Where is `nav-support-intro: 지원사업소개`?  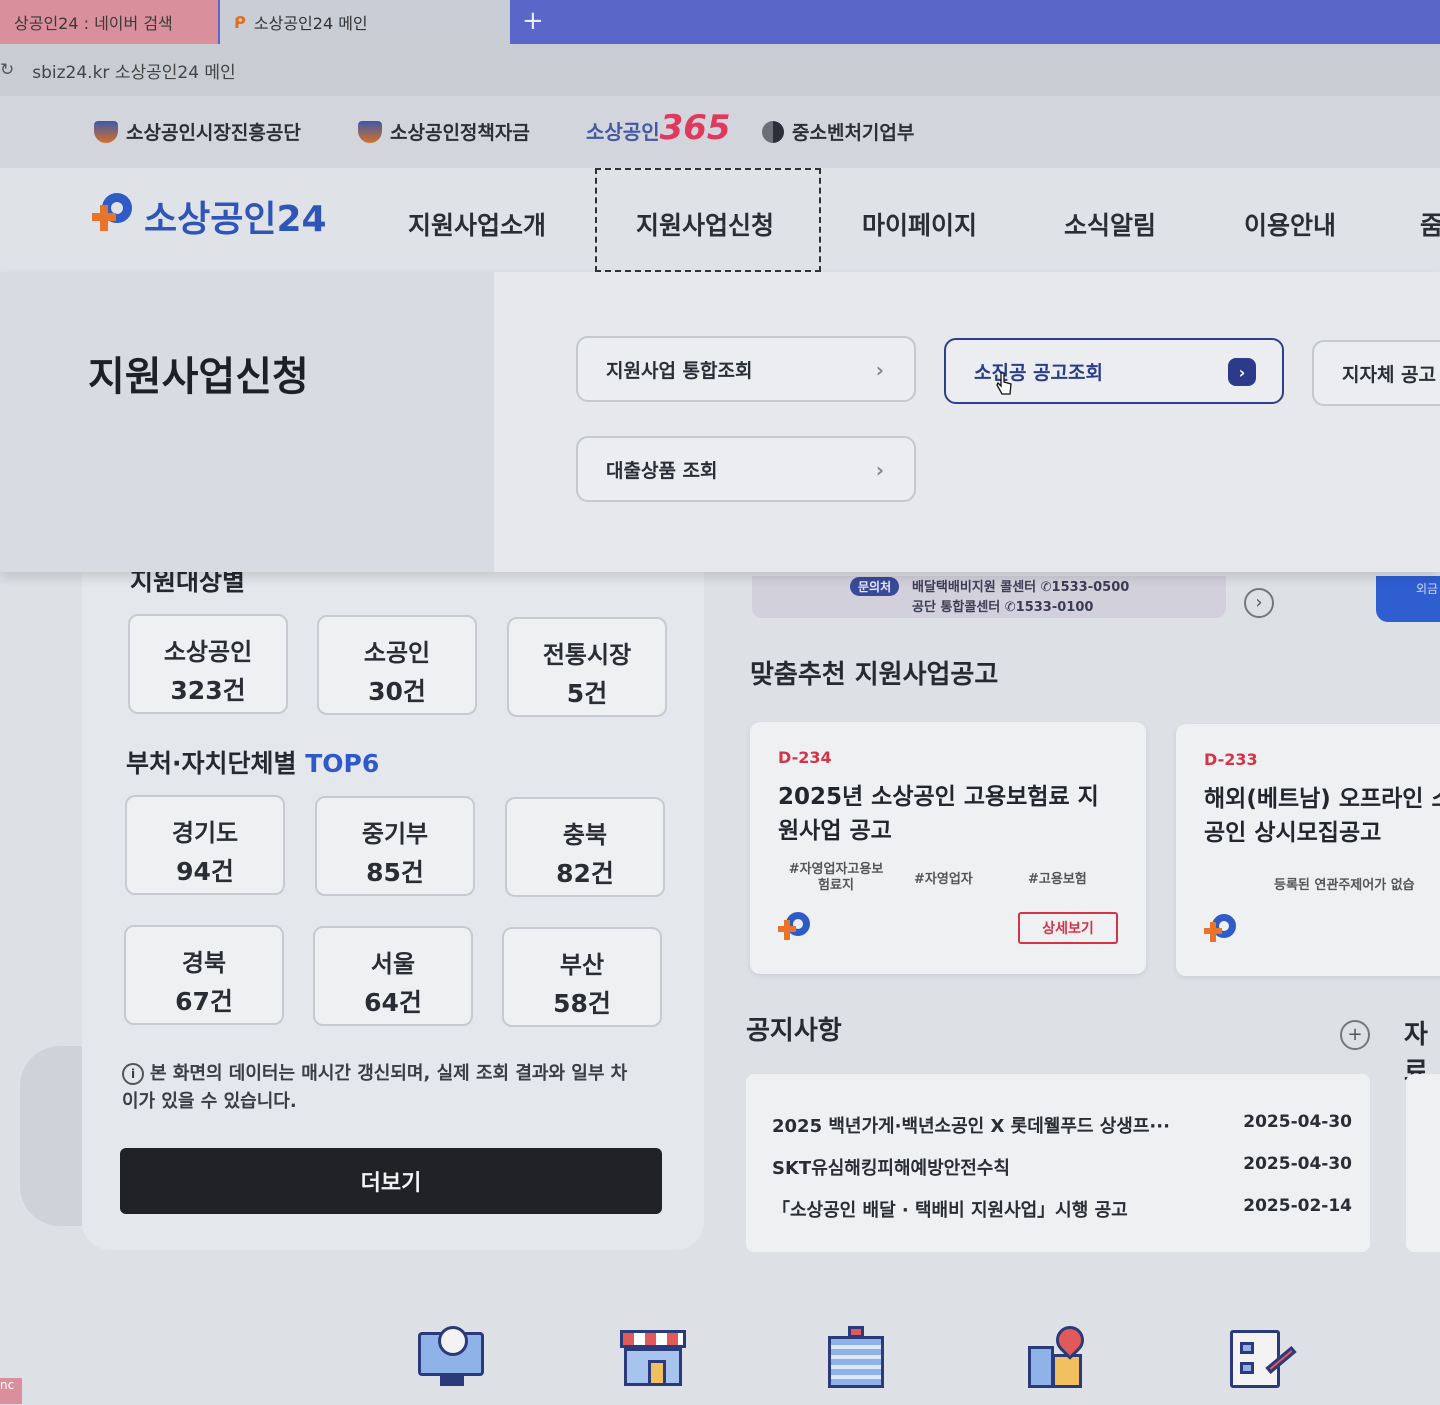
nav-support-intro: 지원사업소개 is located at coordinates (477, 224).